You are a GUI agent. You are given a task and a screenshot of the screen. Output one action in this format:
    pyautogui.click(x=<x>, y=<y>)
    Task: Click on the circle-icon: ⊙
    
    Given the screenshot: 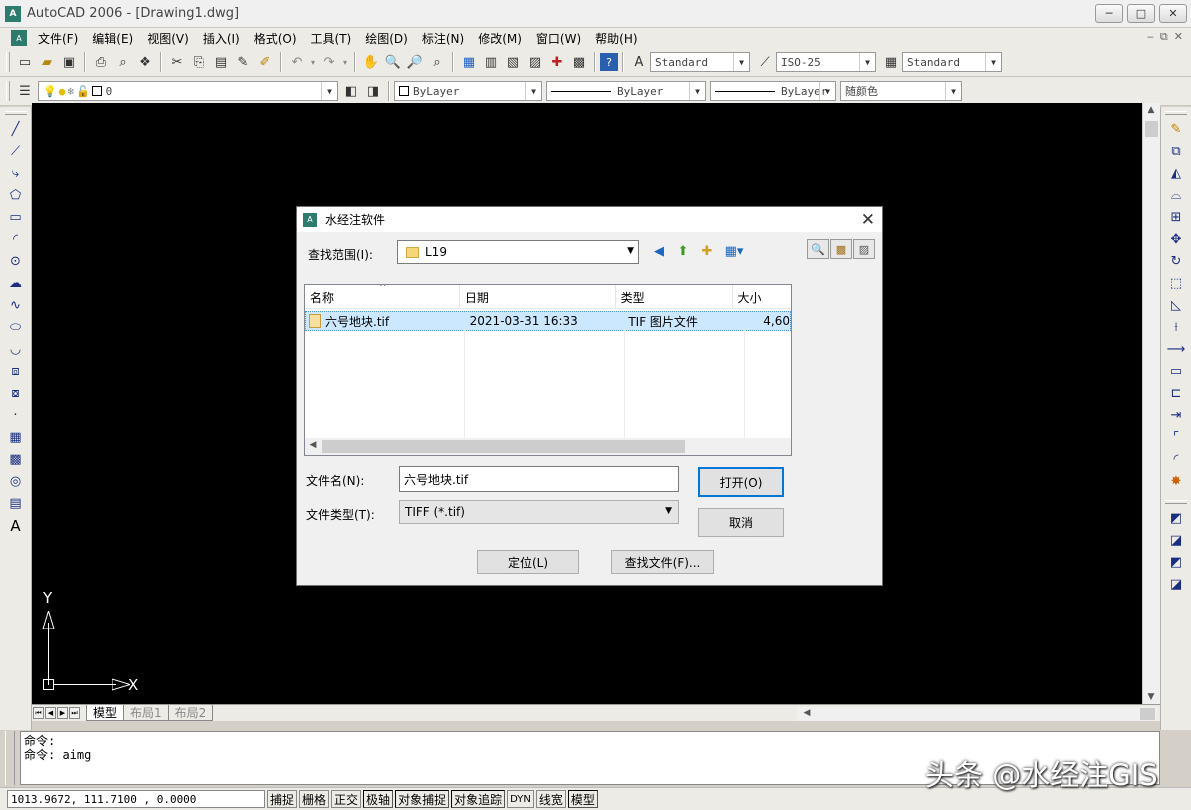 What is the action you would take?
    pyautogui.click(x=16, y=261)
    